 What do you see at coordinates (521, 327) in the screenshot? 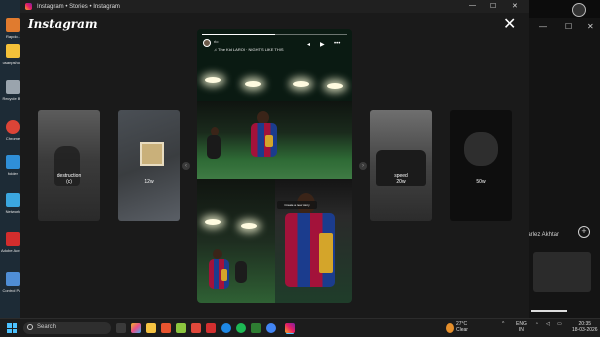
I see `language-indicator: ENG IN` at bounding box center [521, 327].